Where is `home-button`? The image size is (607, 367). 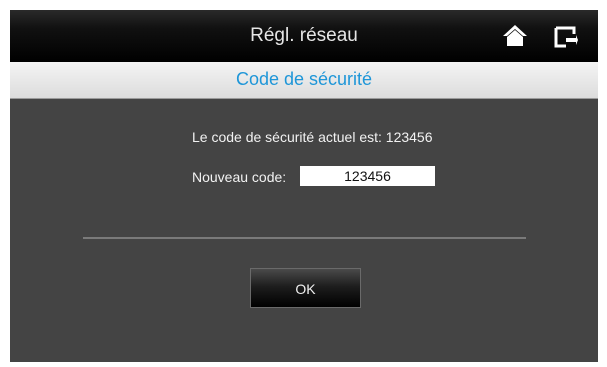 home-button is located at coordinates (515, 36).